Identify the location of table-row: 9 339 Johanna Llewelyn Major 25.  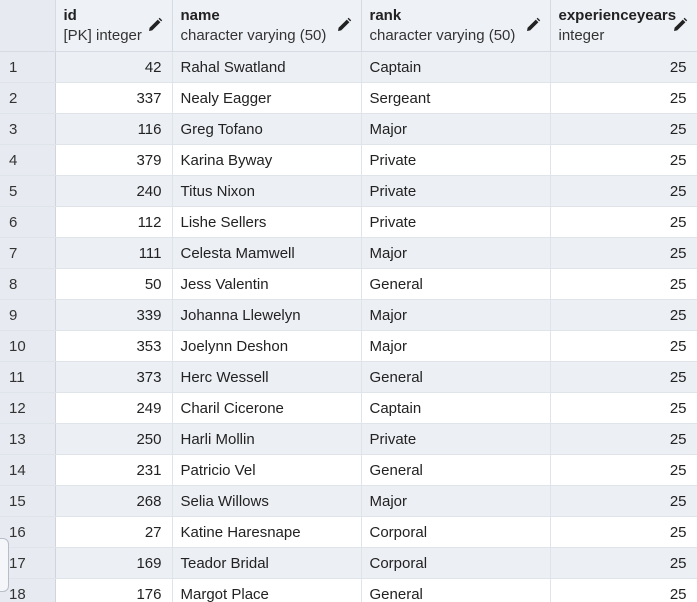
(348, 315).